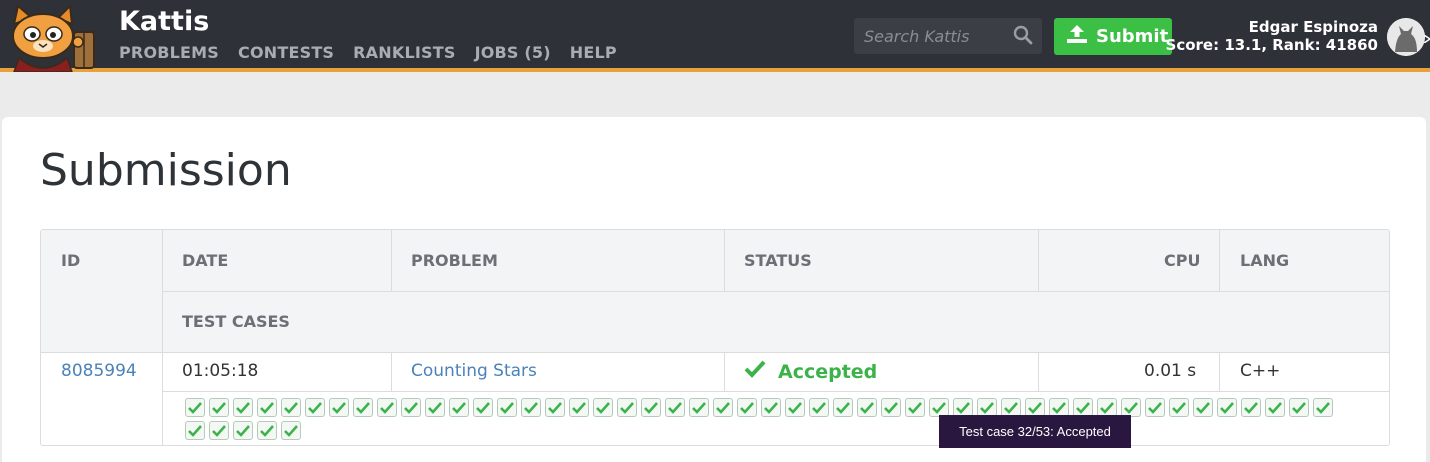 This screenshot has width=1430, height=462. I want to click on problem-link: Counting Stars, so click(474, 371).